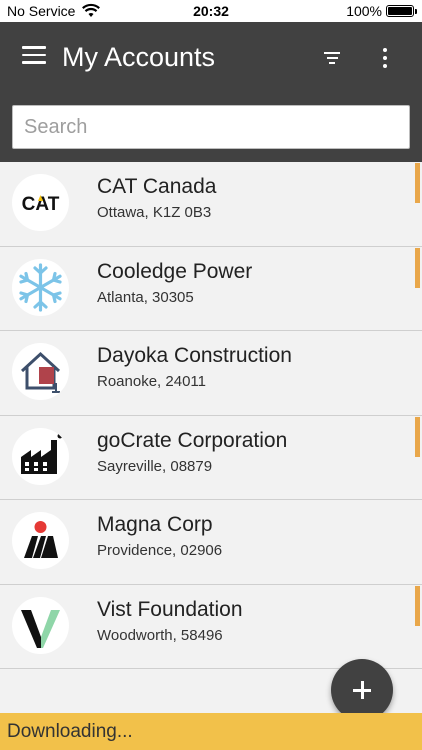 This screenshot has height=750, width=422. Describe the element at coordinates (40, 540) in the screenshot. I see `magna-logo-icon` at that location.